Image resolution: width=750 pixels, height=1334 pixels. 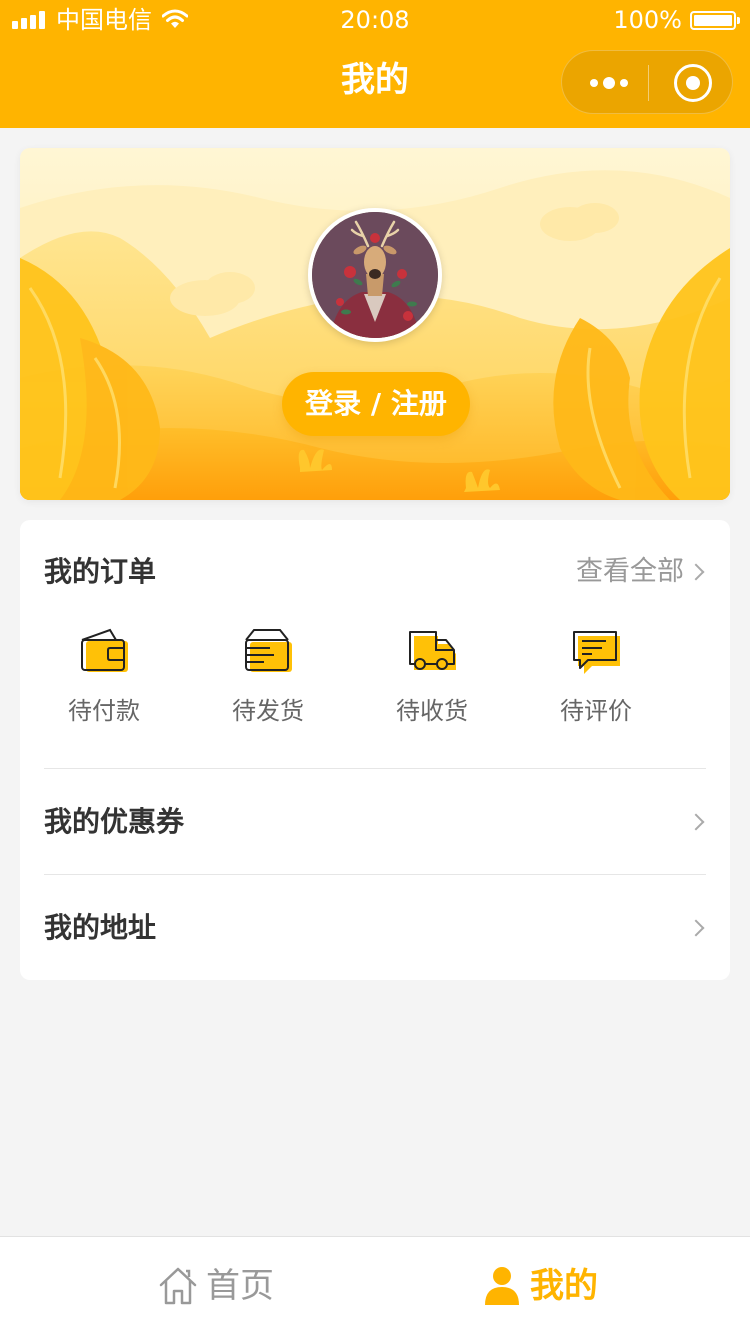 I want to click on my-coupons-label: 我的优惠券, so click(x=114, y=821).